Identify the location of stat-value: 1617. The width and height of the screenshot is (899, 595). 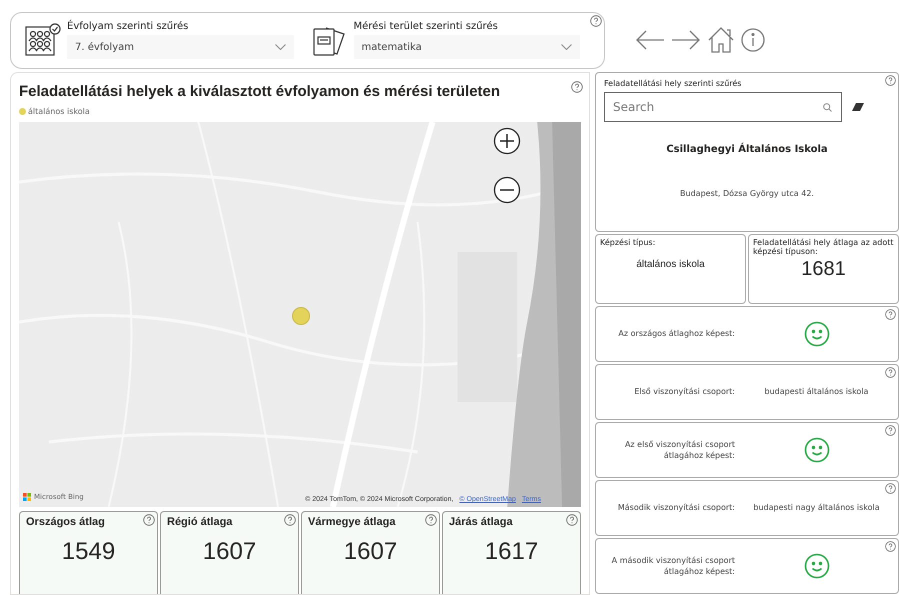
(512, 552).